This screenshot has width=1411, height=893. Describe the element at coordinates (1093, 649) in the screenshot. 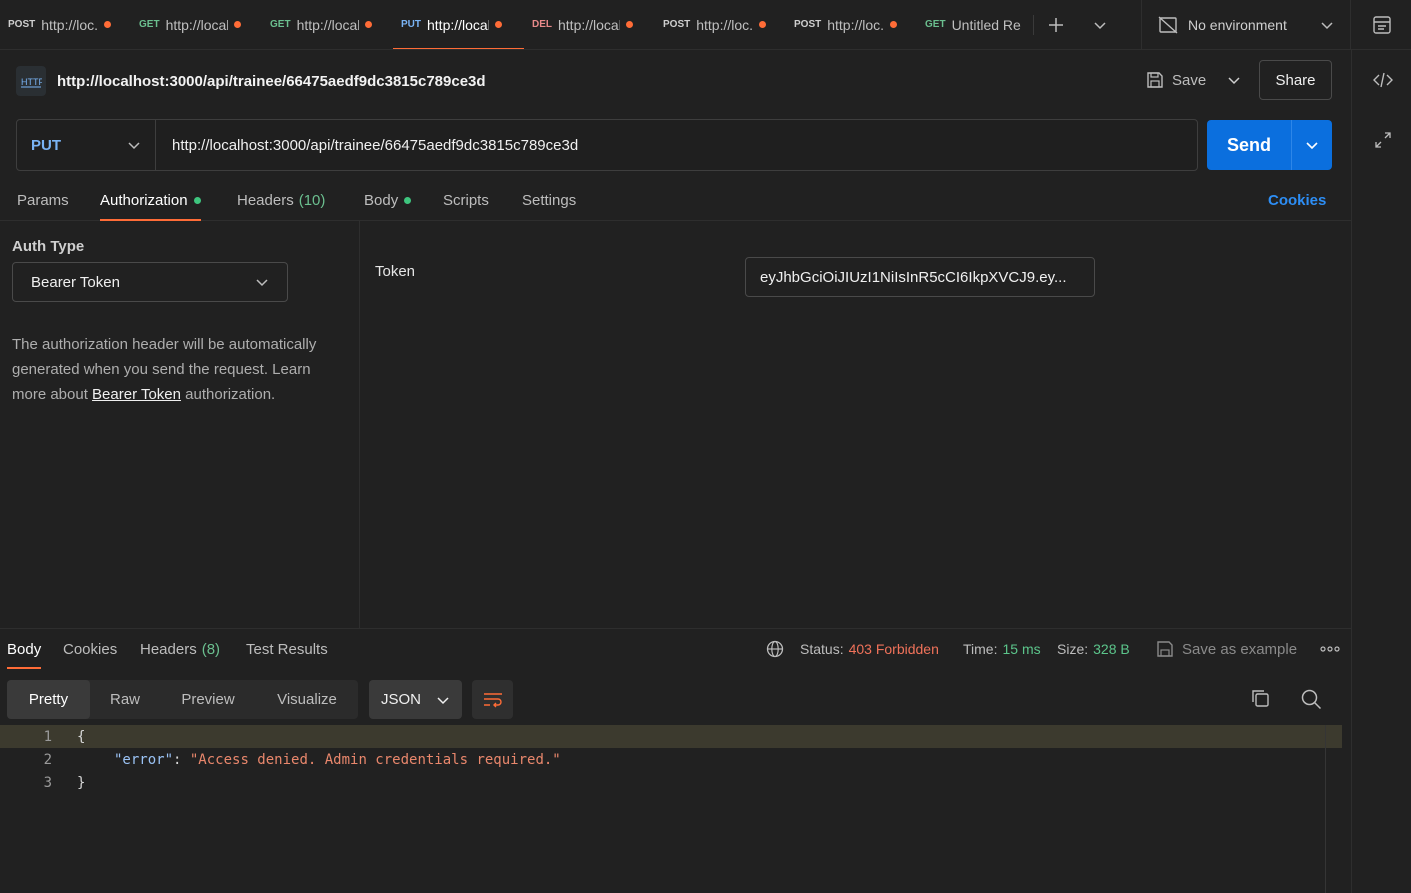

I see `response-size: Size: 328 B` at that location.